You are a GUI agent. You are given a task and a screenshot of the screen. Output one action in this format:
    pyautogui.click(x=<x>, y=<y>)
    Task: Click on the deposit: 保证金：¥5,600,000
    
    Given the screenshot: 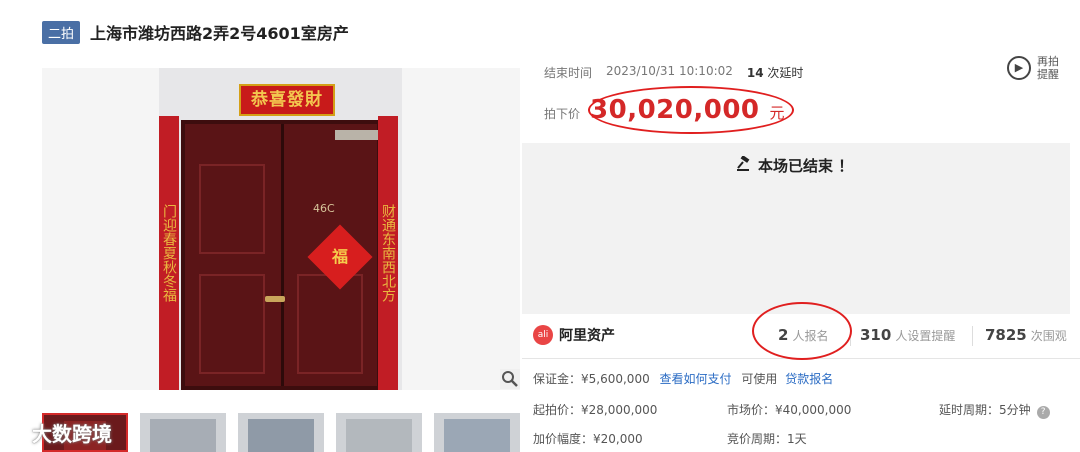 What is the action you would take?
    pyautogui.click(x=591, y=379)
    